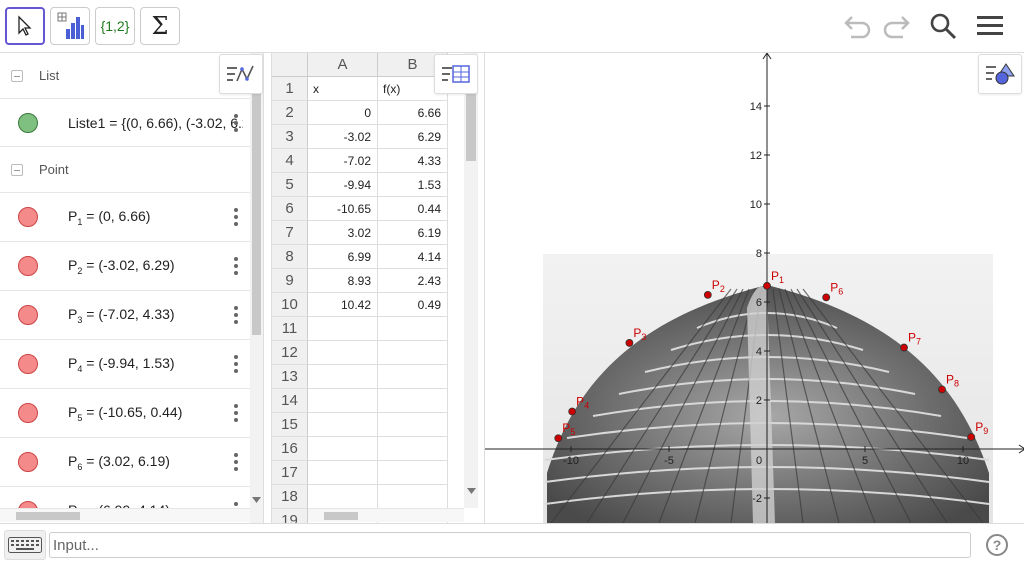 The width and height of the screenshot is (1024, 568). Describe the element at coordinates (125, 413) in the screenshot. I see `point-item: P5 = (-10.65, 0.44)` at that location.